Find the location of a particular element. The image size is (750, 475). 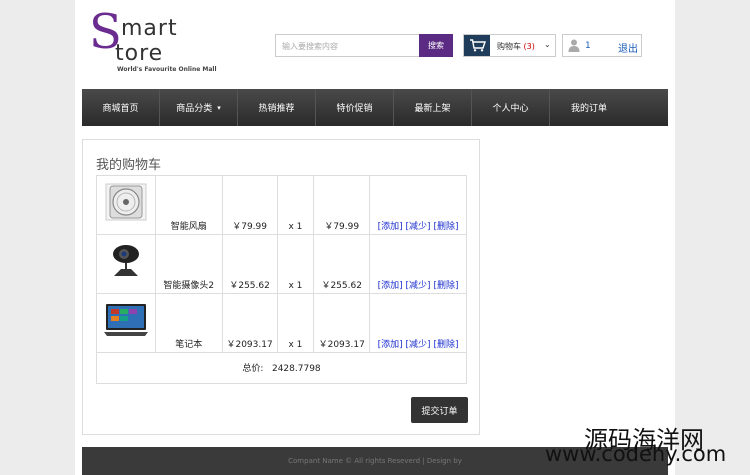

nav-categories: 商品分类 ▾ is located at coordinates (199, 107).